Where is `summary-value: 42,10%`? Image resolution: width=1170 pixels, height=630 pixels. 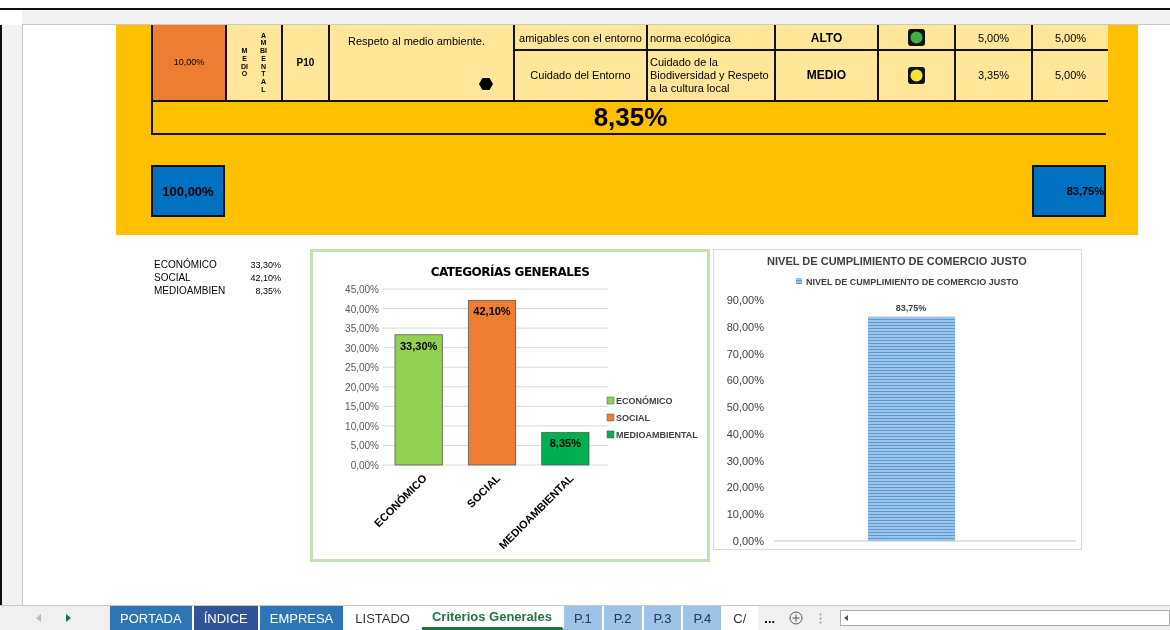
summary-value: 42,10% is located at coordinates (265, 278).